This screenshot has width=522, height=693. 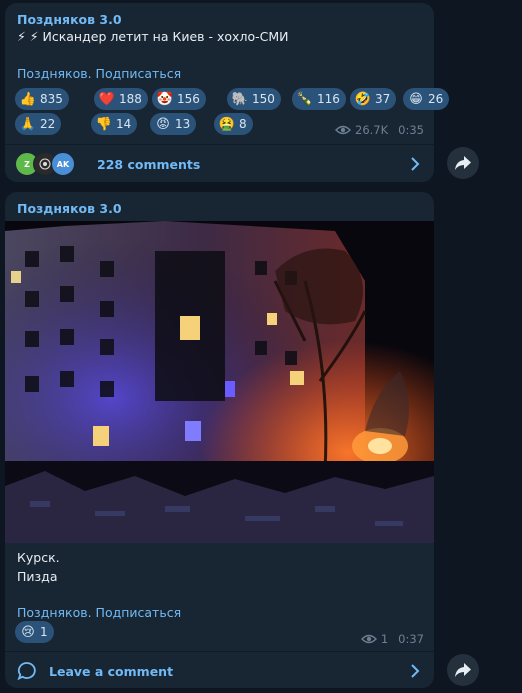 I want to click on reaction-pill: 👍 835, so click(x=42, y=99).